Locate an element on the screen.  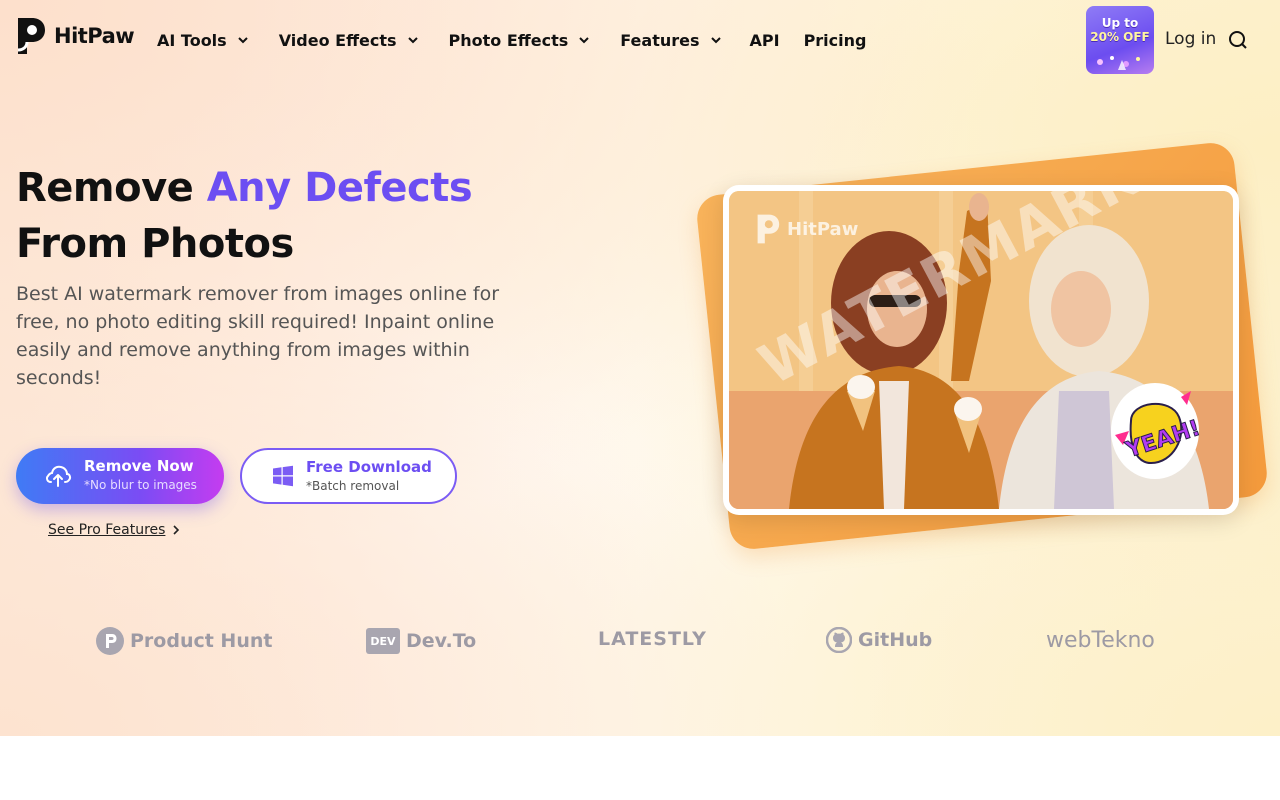
free-download-button: Free Download *Batch removal is located at coordinates (348, 476).